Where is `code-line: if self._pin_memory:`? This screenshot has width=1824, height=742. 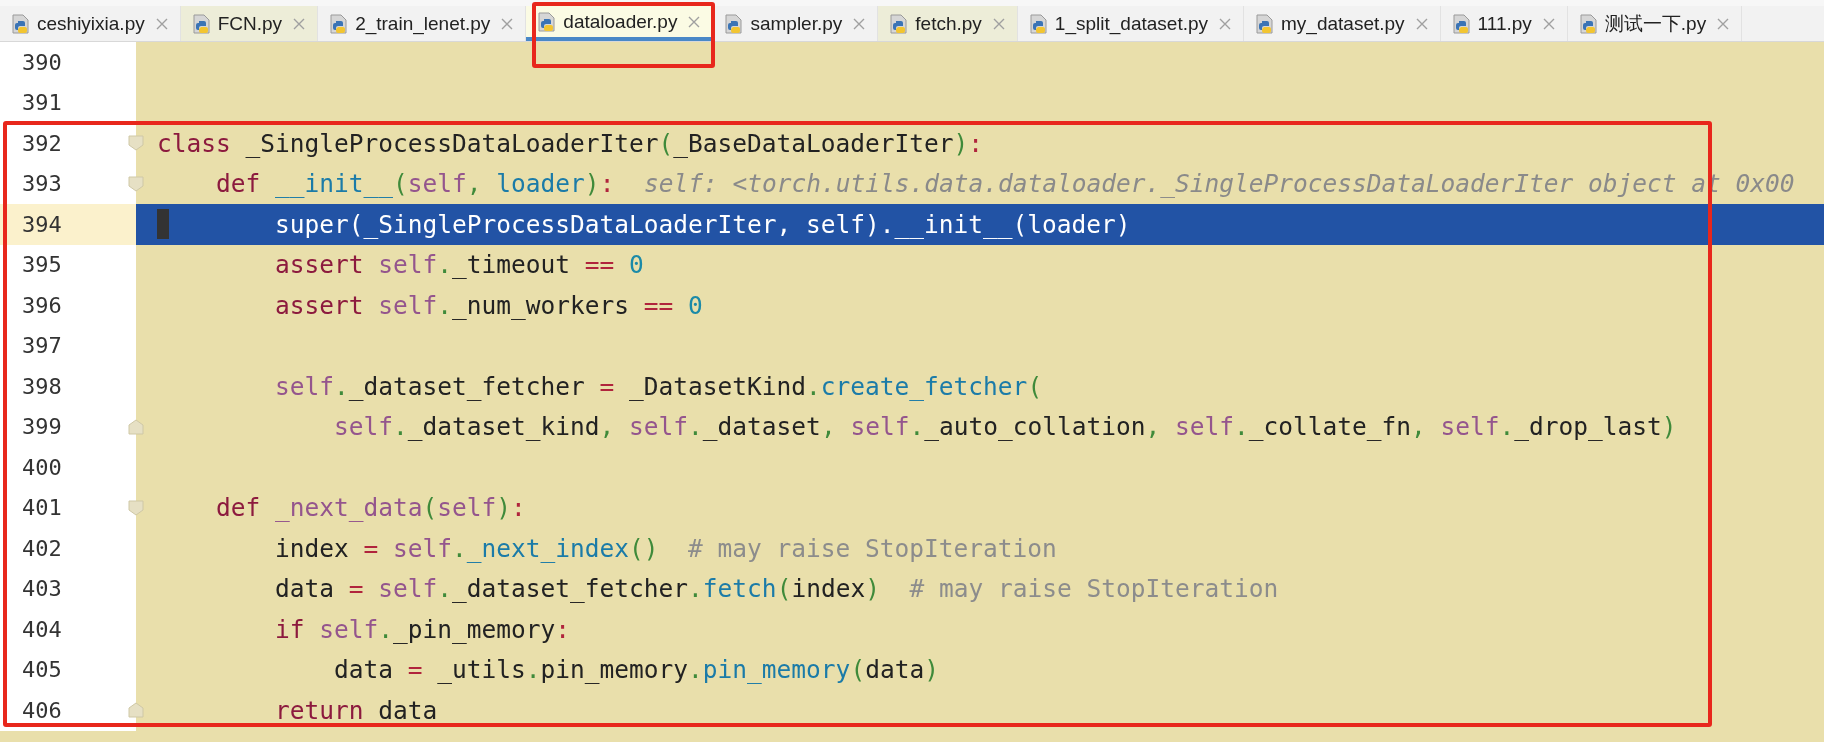
code-line: if self._pin_memory: is located at coordinates (423, 629).